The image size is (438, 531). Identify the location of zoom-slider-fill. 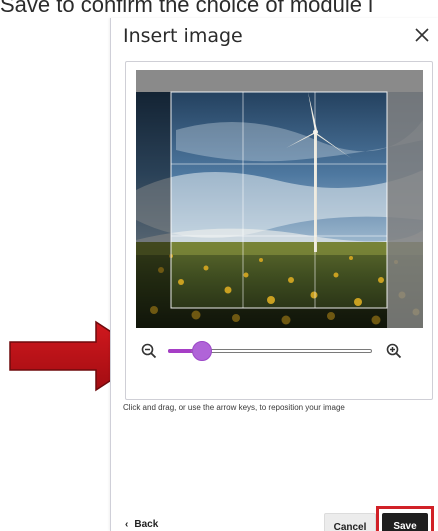
(180, 351).